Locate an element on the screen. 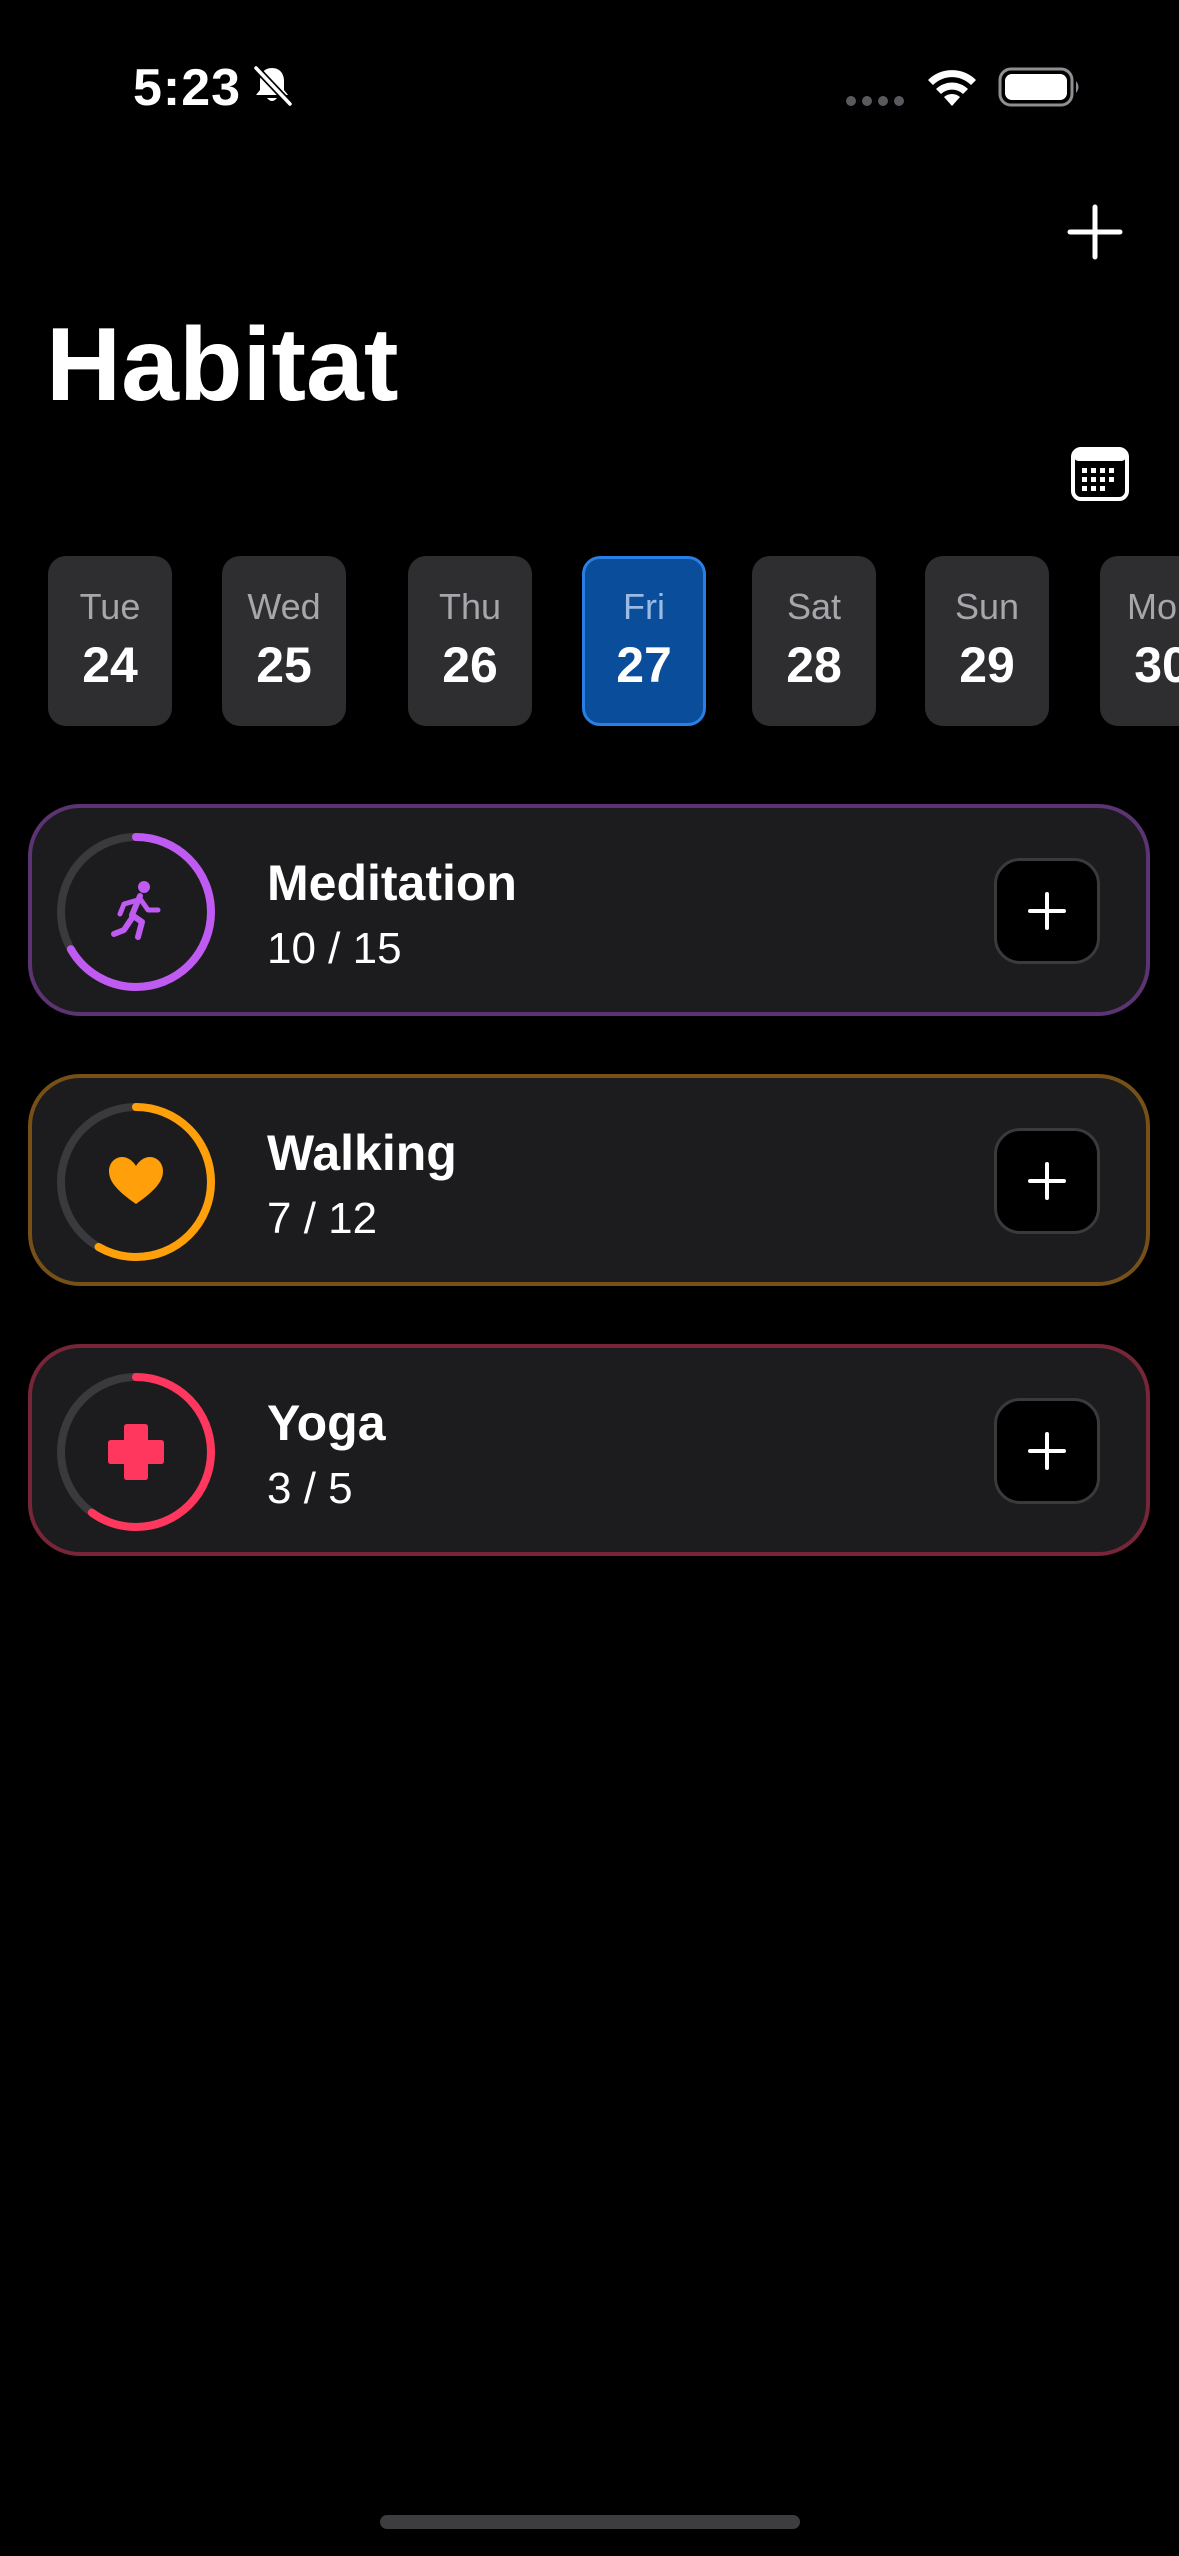  home-indicator is located at coordinates (590, 2522).